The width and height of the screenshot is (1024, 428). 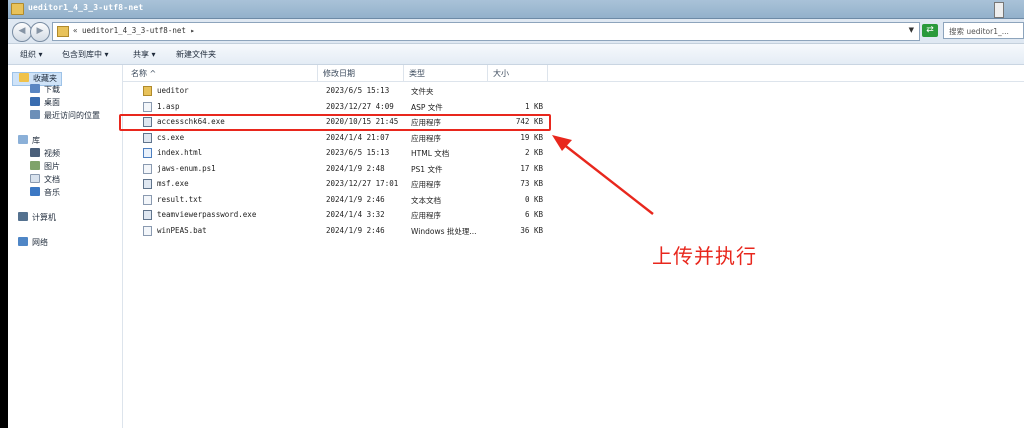 I want to click on annotation-arrow, so click(x=603, y=175).